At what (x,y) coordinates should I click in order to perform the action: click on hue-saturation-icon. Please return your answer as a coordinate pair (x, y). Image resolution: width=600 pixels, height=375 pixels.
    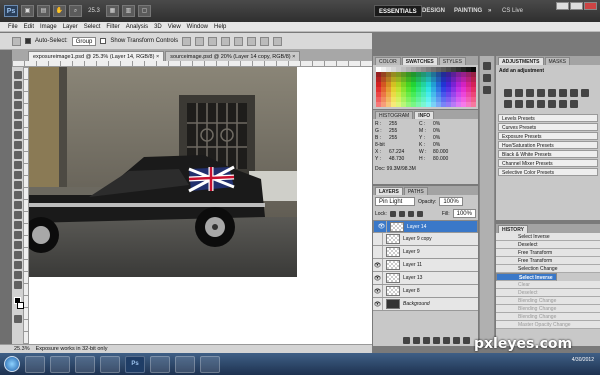
    Looking at the image, I should click on (563, 93).